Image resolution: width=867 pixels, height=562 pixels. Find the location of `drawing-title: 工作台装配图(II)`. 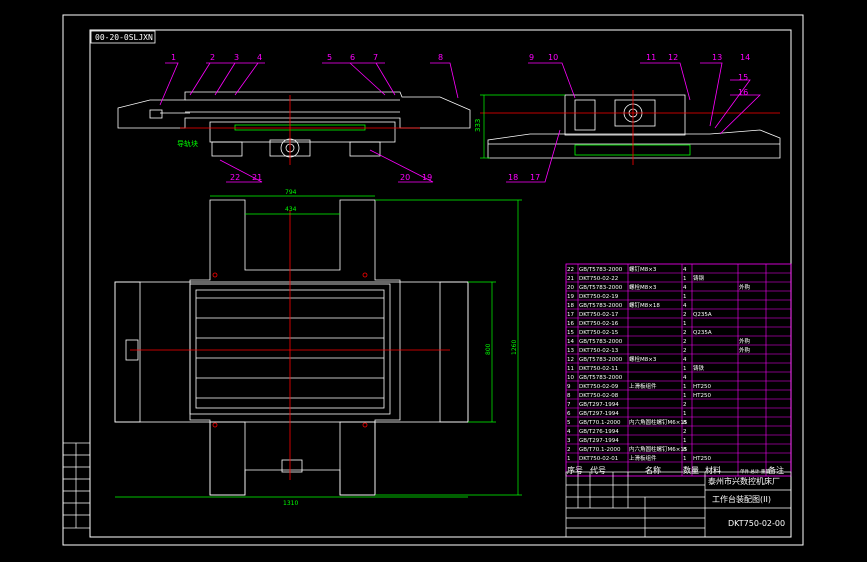

drawing-title: 工作台装配图(II) is located at coordinates (741, 499).